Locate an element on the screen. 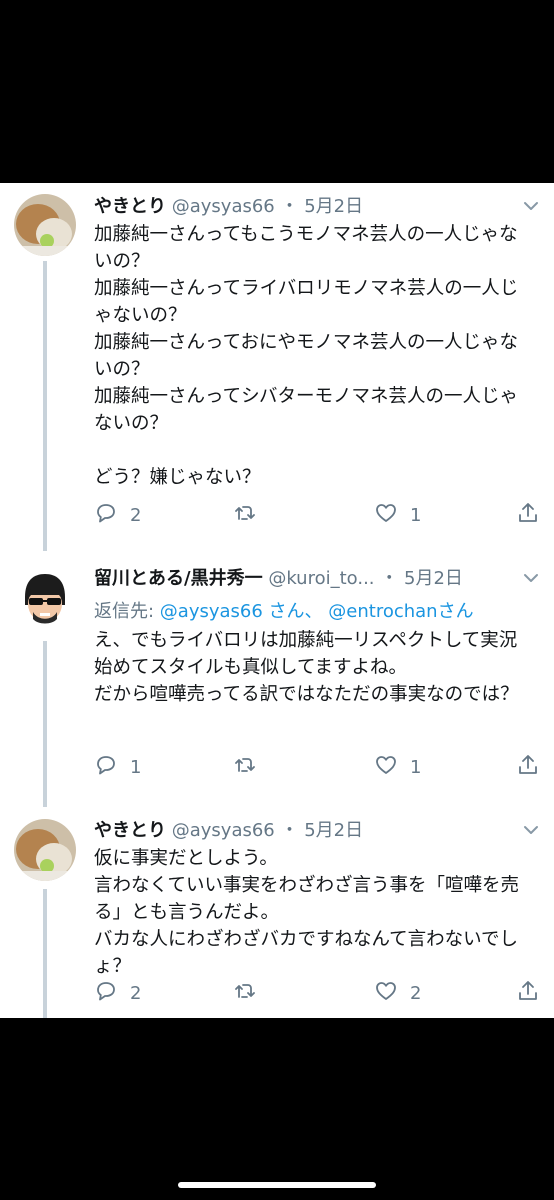 Image resolution: width=554 pixels, height=1200 pixels. tweet-header: 留川とある/黒井秀一 @kuroi_to... ・ 5月2日 is located at coordinates (278, 579).